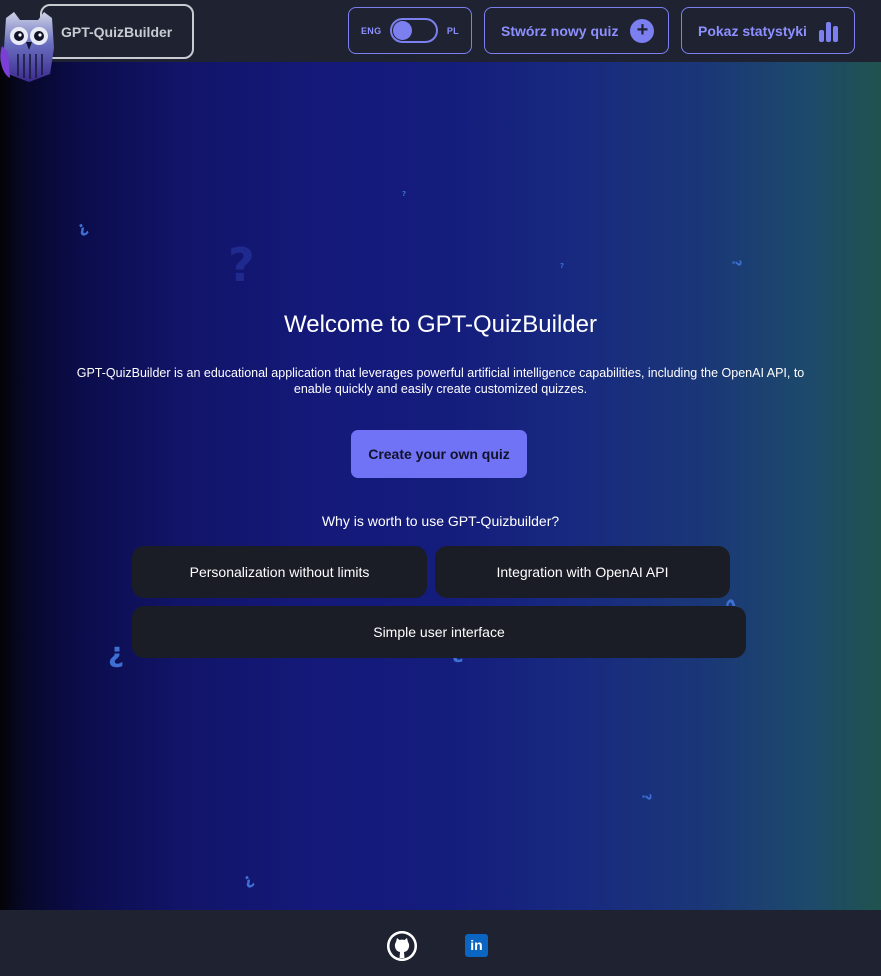  Describe the element at coordinates (440, 324) in the screenshot. I see `page-title: Welcome to GPT-QuizBuilder` at that location.